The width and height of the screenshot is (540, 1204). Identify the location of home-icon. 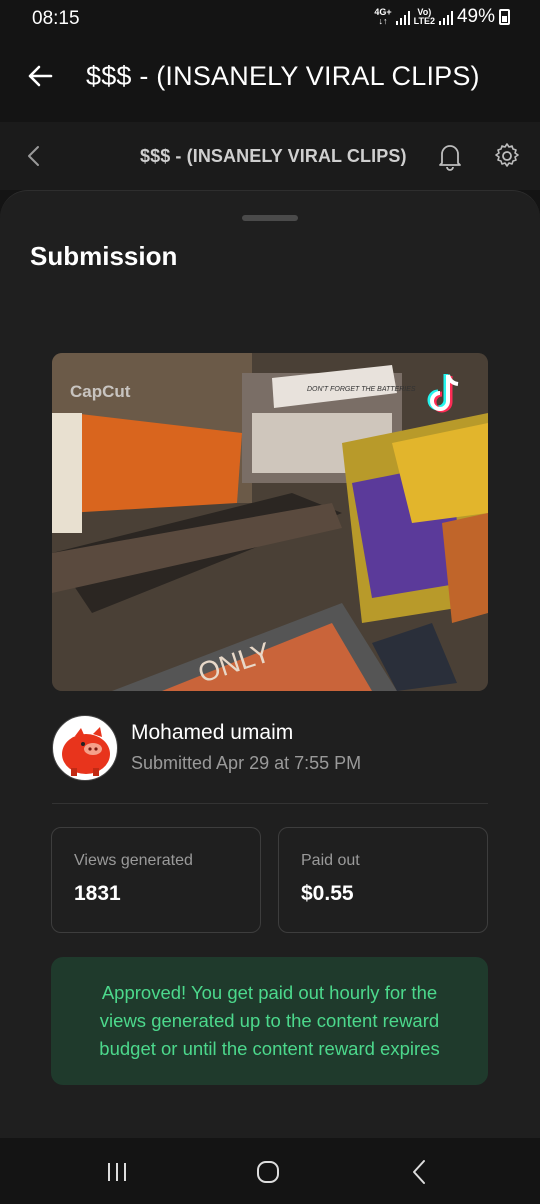
(268, 1172).